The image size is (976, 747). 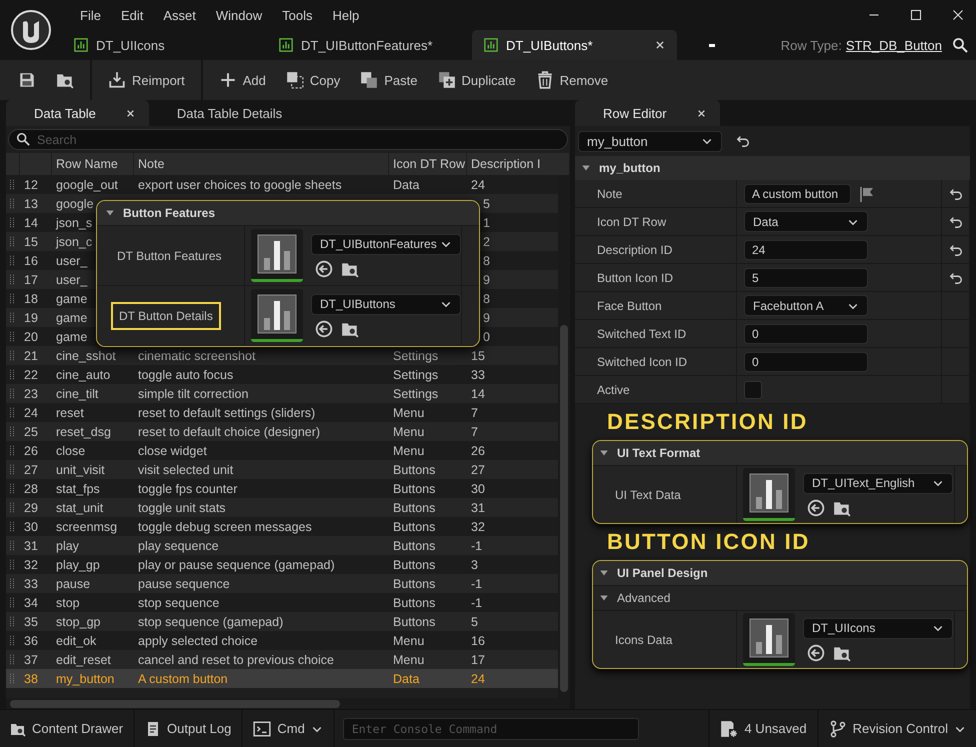 What do you see at coordinates (197, 641) in the screenshot?
I see `table-cell-text: apply selected choice` at bounding box center [197, 641].